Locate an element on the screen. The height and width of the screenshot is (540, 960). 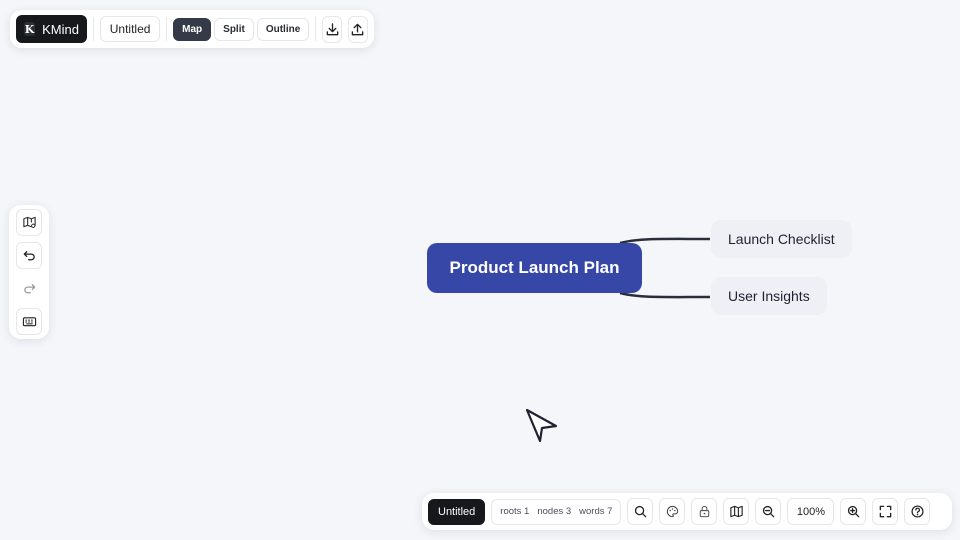
roots-count: roots 1 is located at coordinates (515, 511).